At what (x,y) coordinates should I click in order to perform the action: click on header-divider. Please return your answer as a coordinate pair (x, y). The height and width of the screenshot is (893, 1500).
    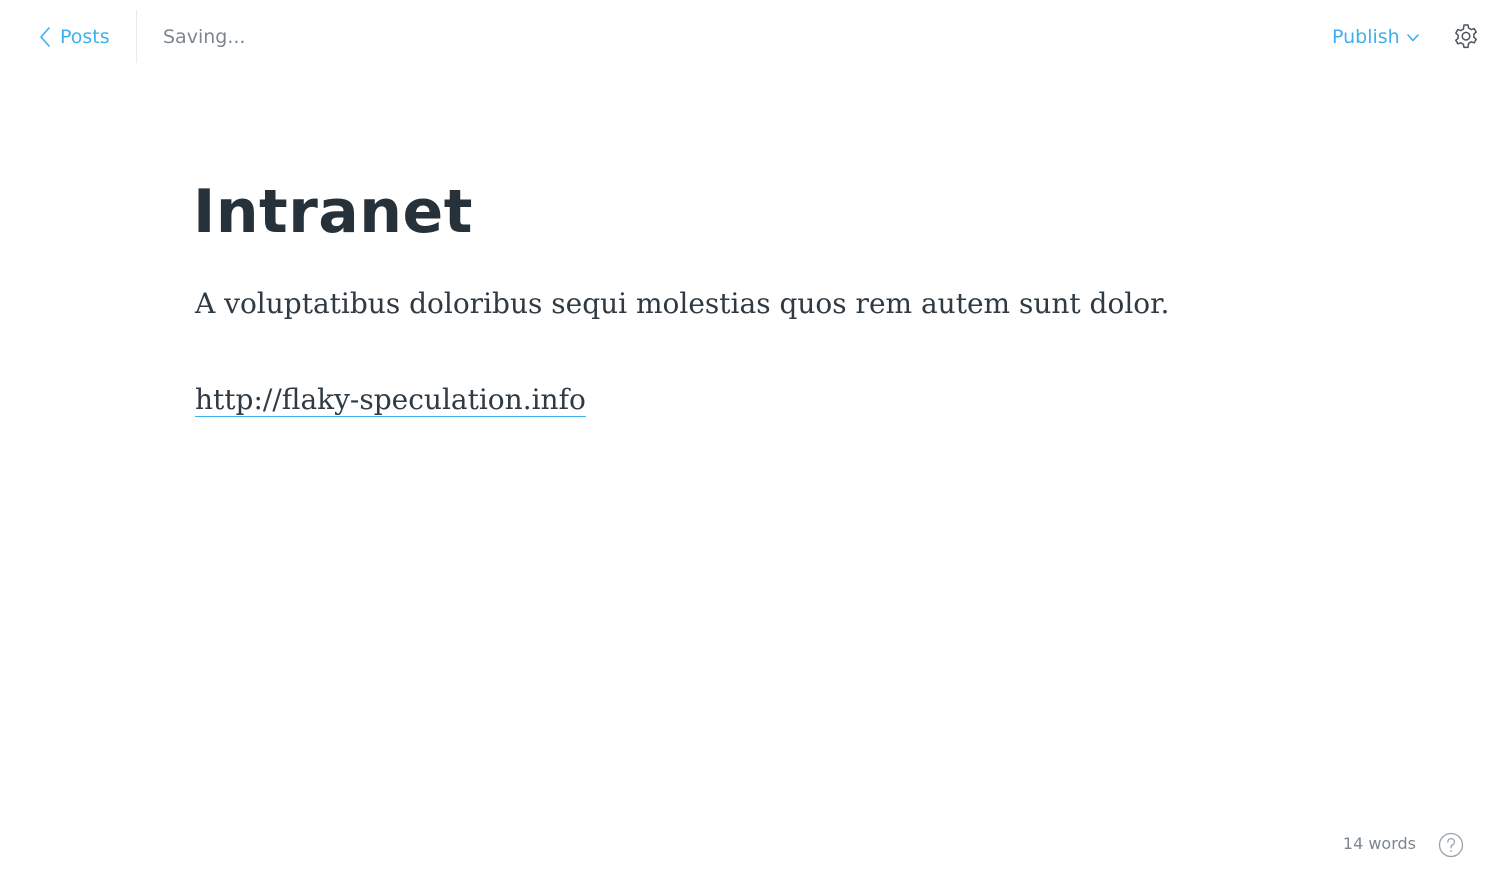
    Looking at the image, I should click on (136, 36).